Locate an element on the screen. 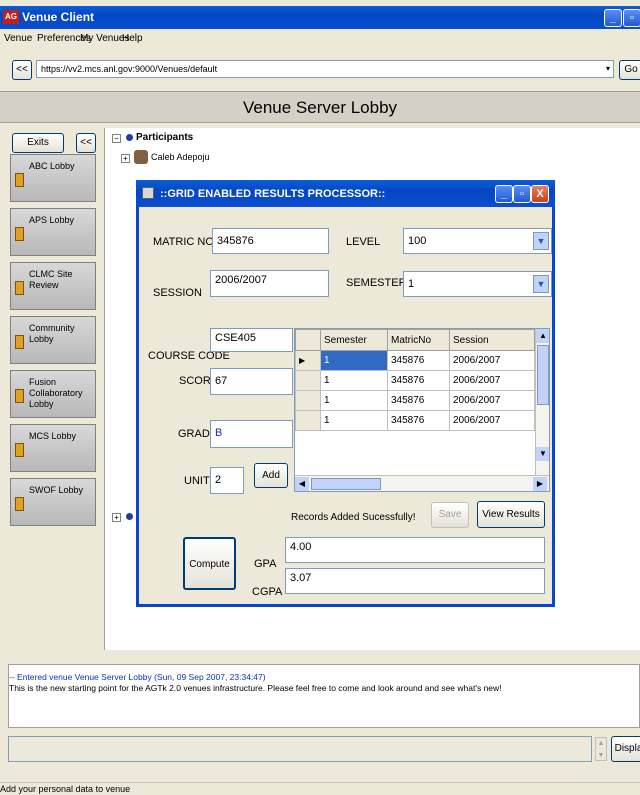 The image size is (640, 795). participant-name: Caleb Adepoju is located at coordinates (180, 157).